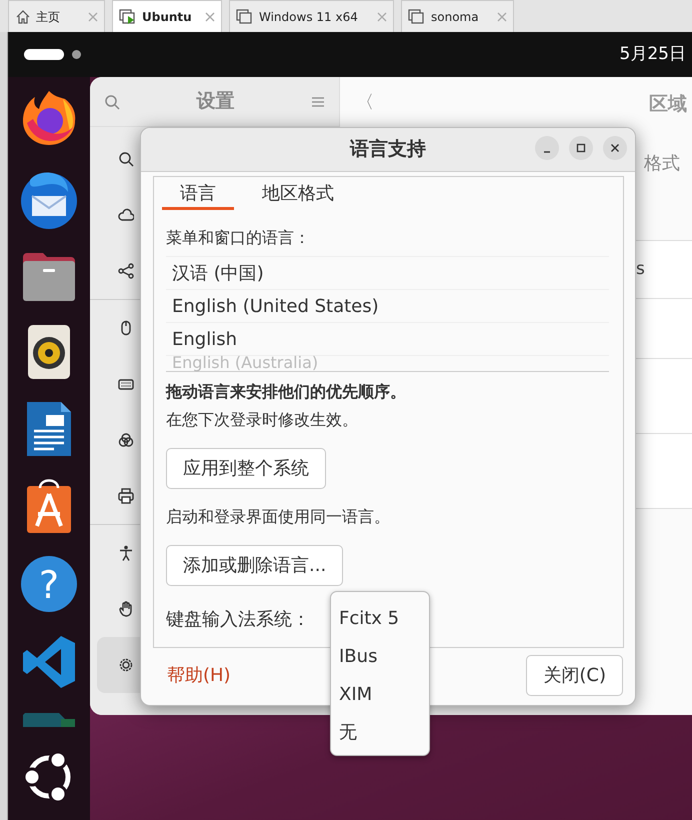  I want to click on input-method-label: 键盘输入法系统：, so click(238, 620).